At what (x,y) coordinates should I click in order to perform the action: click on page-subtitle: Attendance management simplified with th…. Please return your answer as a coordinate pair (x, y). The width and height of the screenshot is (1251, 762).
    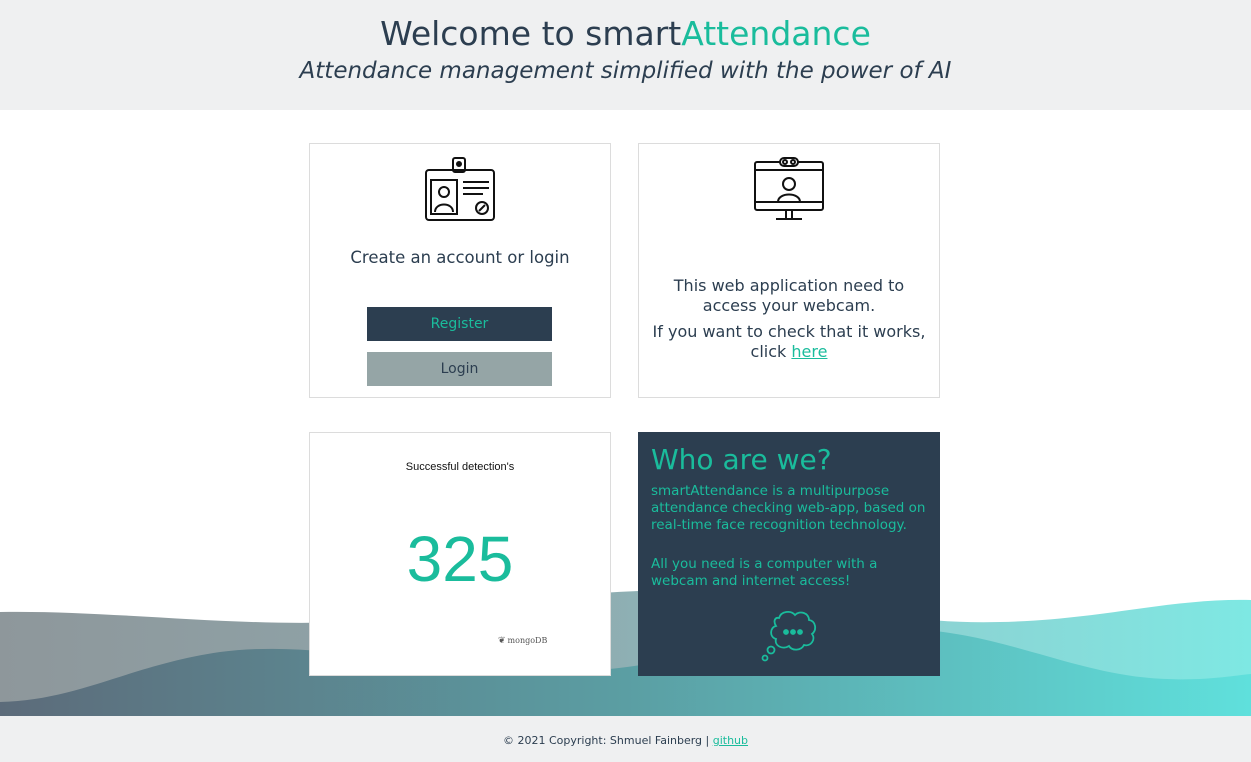
    Looking at the image, I should click on (625, 71).